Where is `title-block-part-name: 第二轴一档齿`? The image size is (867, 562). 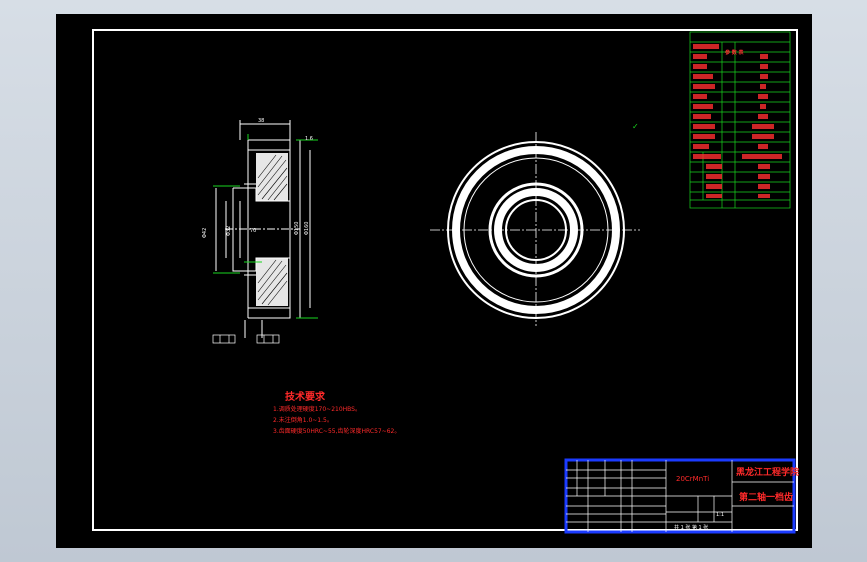
title-block-part-name: 第二轴一档齿 is located at coordinates (766, 498).